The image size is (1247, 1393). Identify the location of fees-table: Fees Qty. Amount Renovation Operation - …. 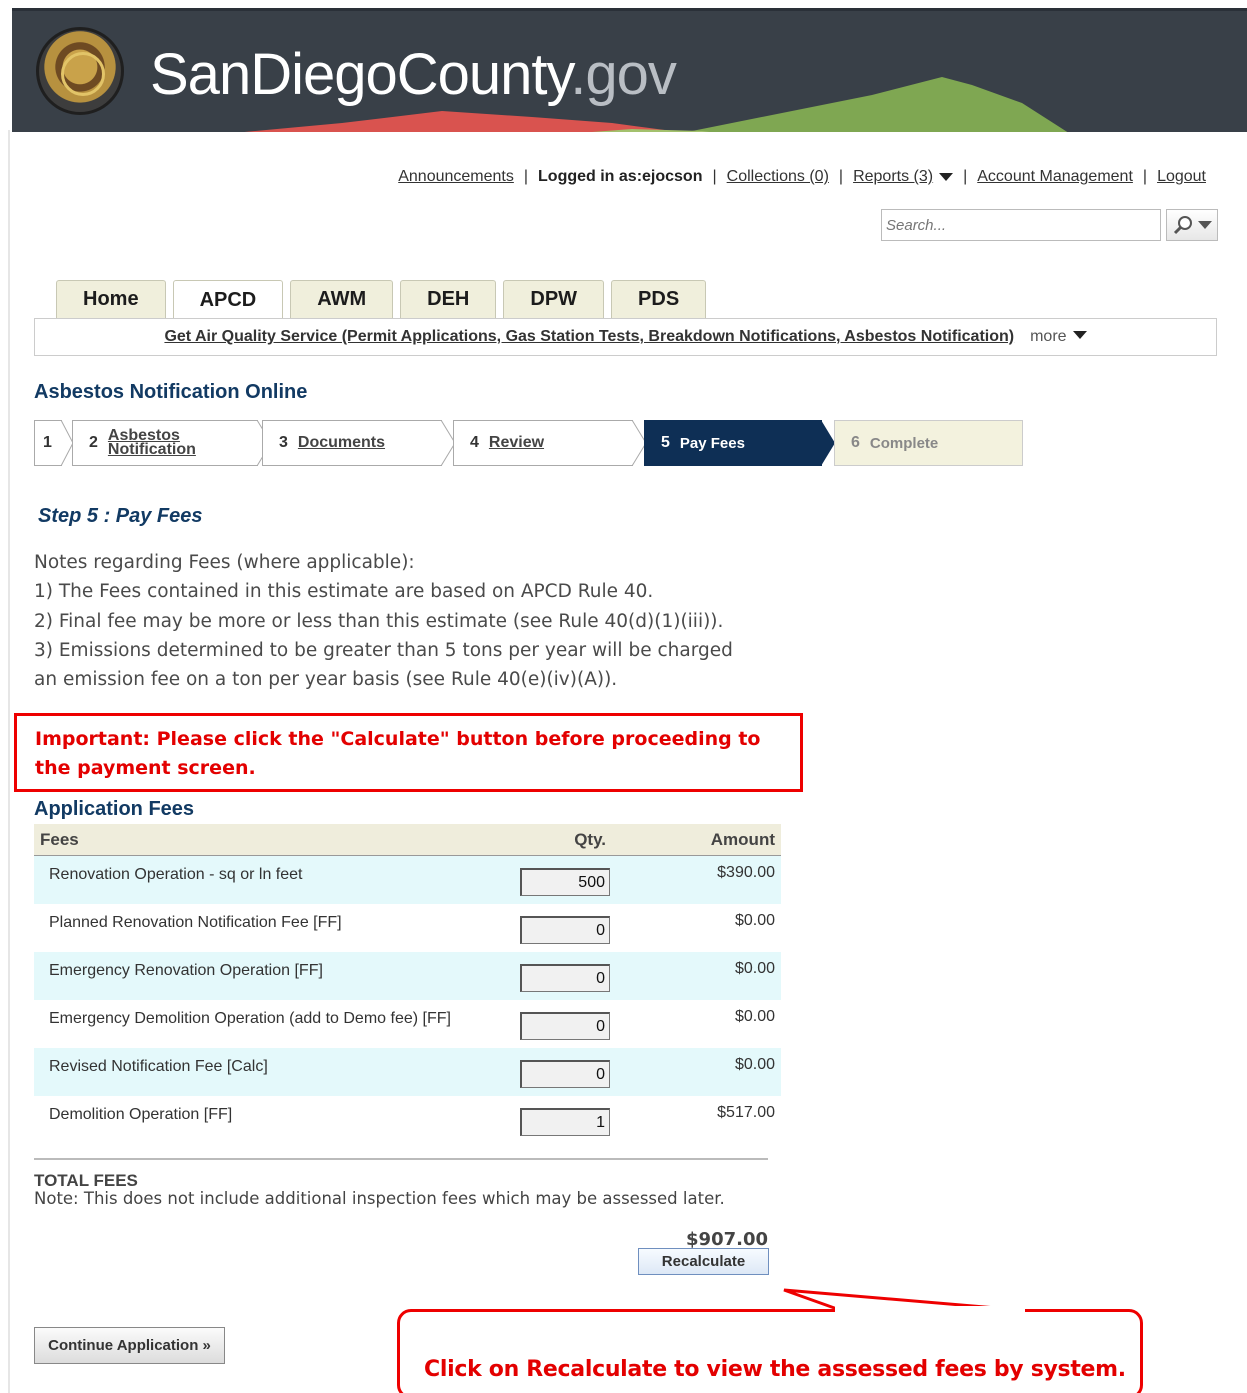
(407, 984).